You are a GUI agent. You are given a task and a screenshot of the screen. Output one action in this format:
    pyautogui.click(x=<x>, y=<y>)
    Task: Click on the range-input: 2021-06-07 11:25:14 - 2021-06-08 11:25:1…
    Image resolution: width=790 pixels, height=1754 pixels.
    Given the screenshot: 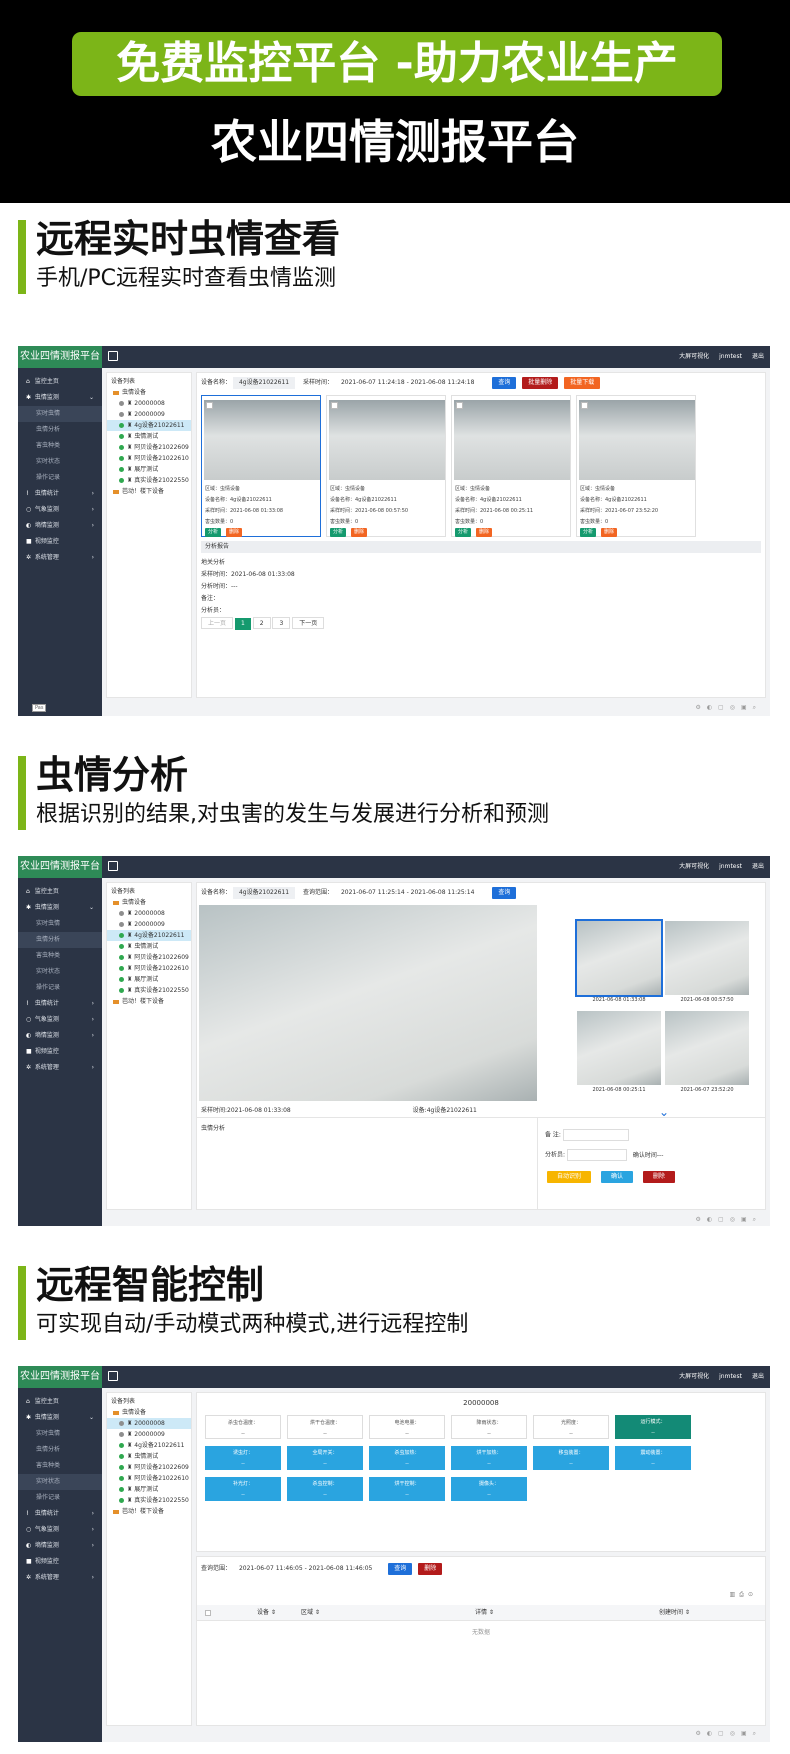 What is the action you would take?
    pyautogui.click(x=407, y=893)
    